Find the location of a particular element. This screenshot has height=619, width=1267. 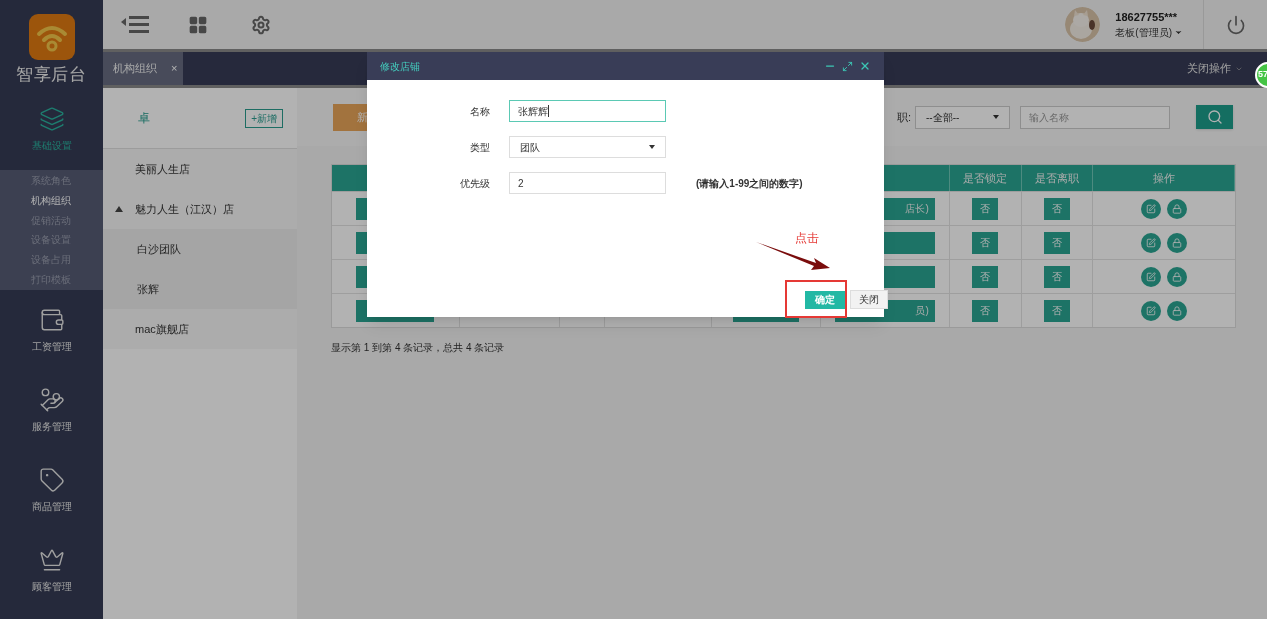

user-role: 老板(管理员) is located at coordinates (1149, 33).